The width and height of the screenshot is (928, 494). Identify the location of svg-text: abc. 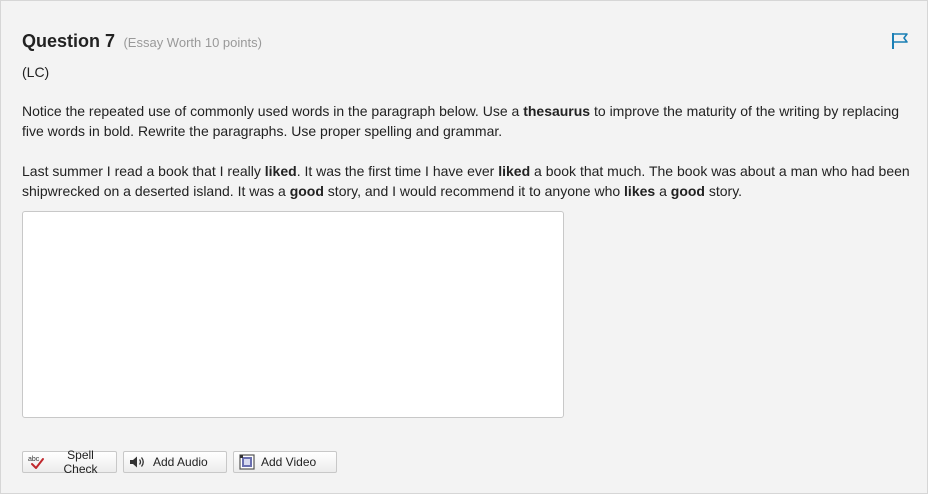
(34, 459).